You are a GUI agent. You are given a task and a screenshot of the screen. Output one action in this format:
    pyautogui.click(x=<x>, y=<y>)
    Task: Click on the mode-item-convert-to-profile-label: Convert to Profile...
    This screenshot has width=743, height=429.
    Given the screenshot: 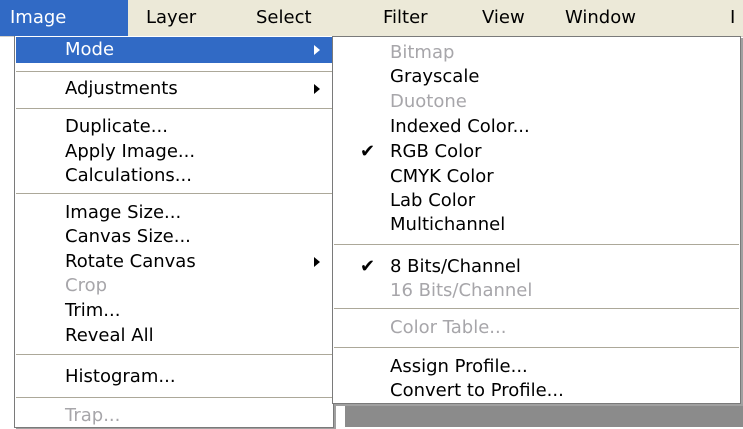 What is the action you would take?
    pyautogui.click(x=477, y=390)
    